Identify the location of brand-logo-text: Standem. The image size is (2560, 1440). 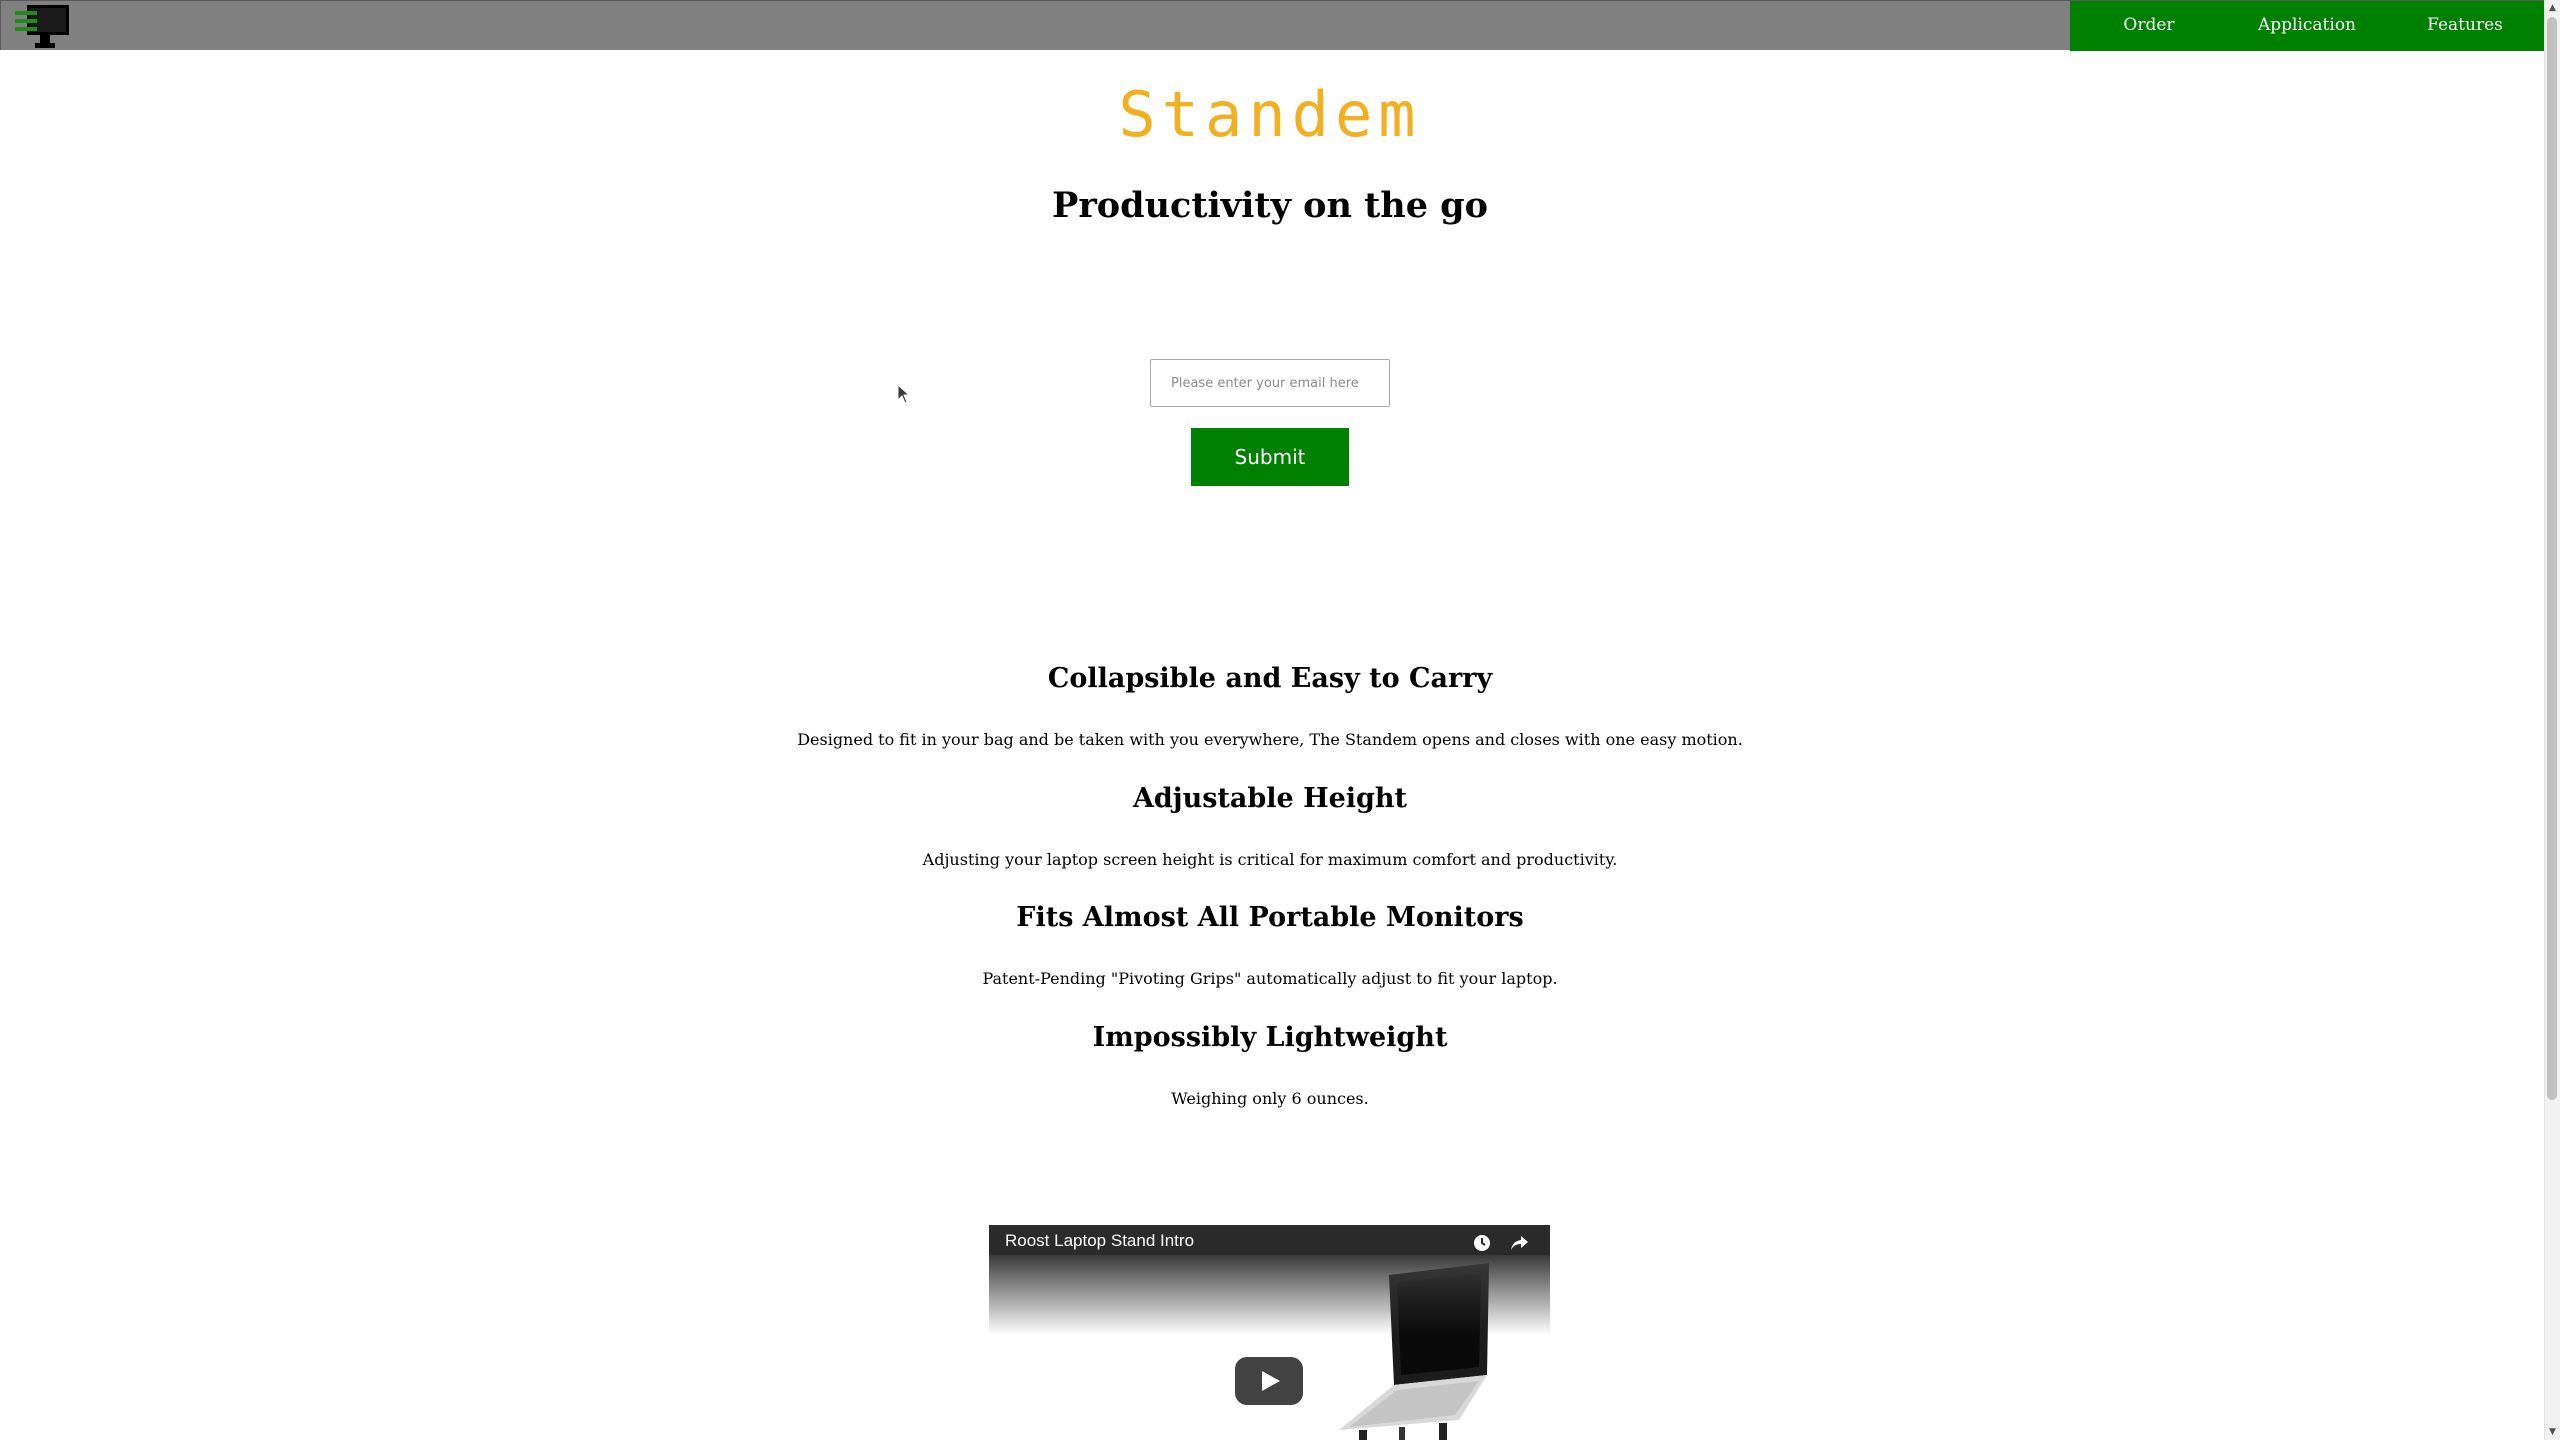
(1270, 114).